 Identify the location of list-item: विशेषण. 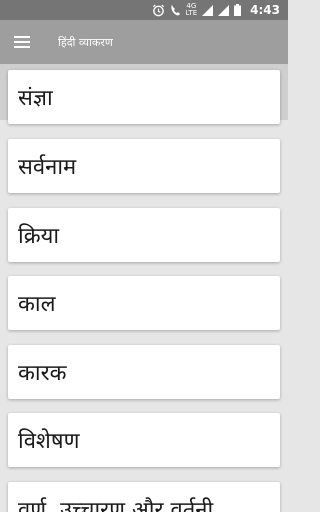
(144, 440).